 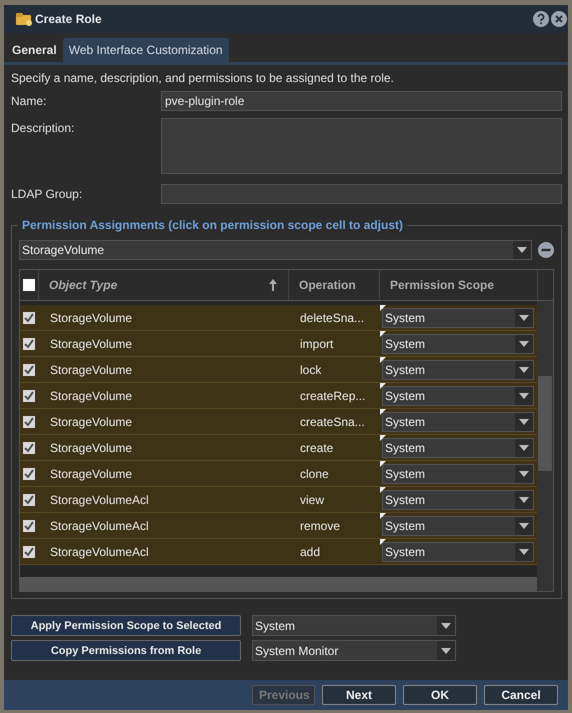 What do you see at coordinates (521, 695) in the screenshot?
I see `dialog-button: Cancel` at bounding box center [521, 695].